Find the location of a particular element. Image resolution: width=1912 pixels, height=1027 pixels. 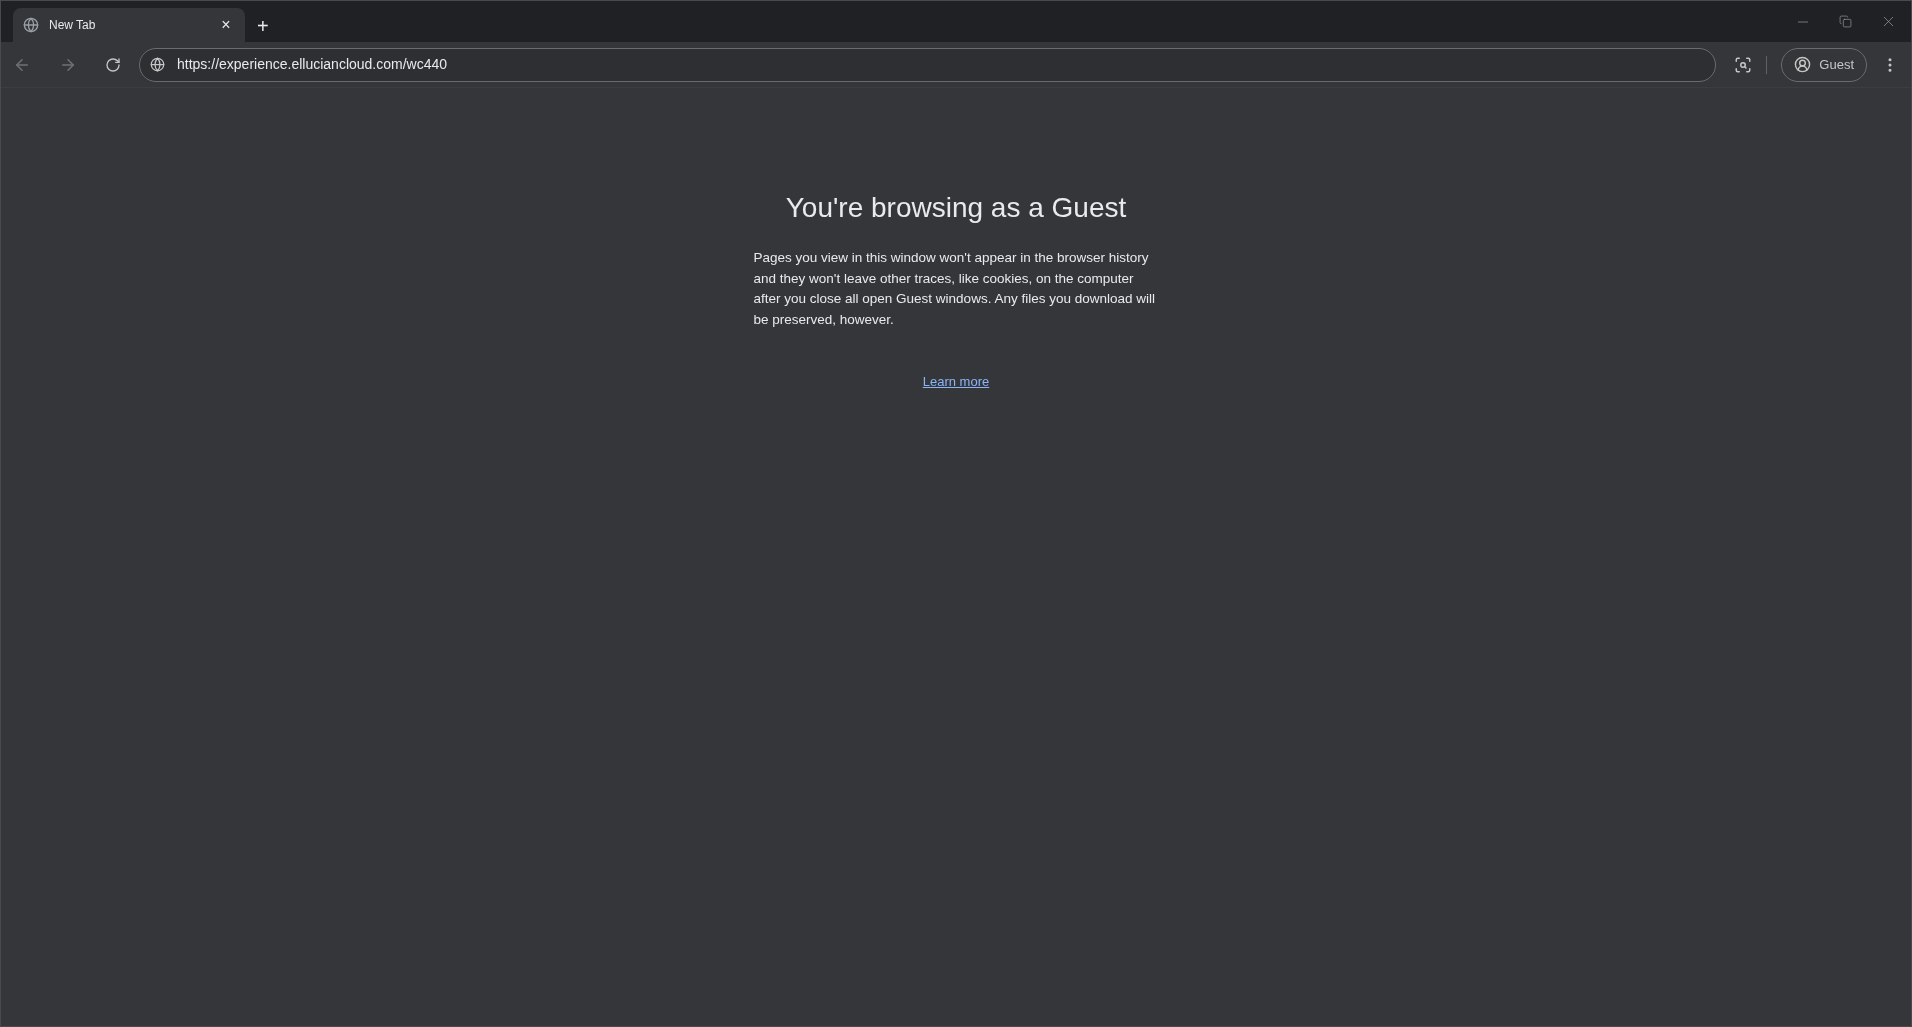

guest-description: Pages you view in this window won't appear in the browser history and they won't leave other traces, like cookies, on the computer after you close all open Guest windows. Any files you download will be preserved, however. is located at coordinates (954, 289).